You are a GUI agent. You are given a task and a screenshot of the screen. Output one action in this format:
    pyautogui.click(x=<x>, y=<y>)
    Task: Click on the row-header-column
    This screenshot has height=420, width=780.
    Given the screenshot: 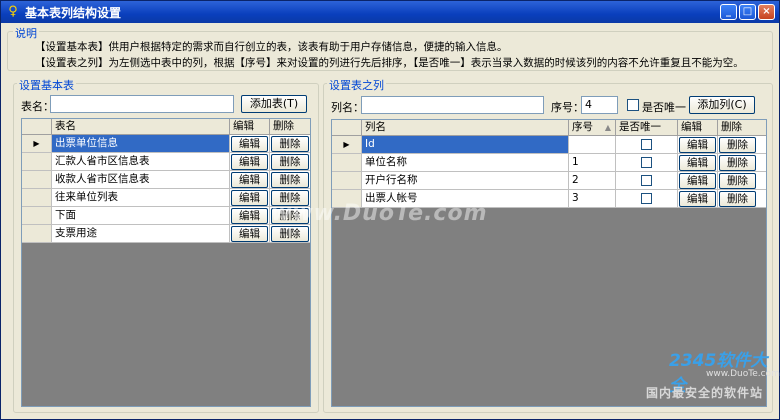 What is the action you would take?
    pyautogui.click(x=37, y=127)
    